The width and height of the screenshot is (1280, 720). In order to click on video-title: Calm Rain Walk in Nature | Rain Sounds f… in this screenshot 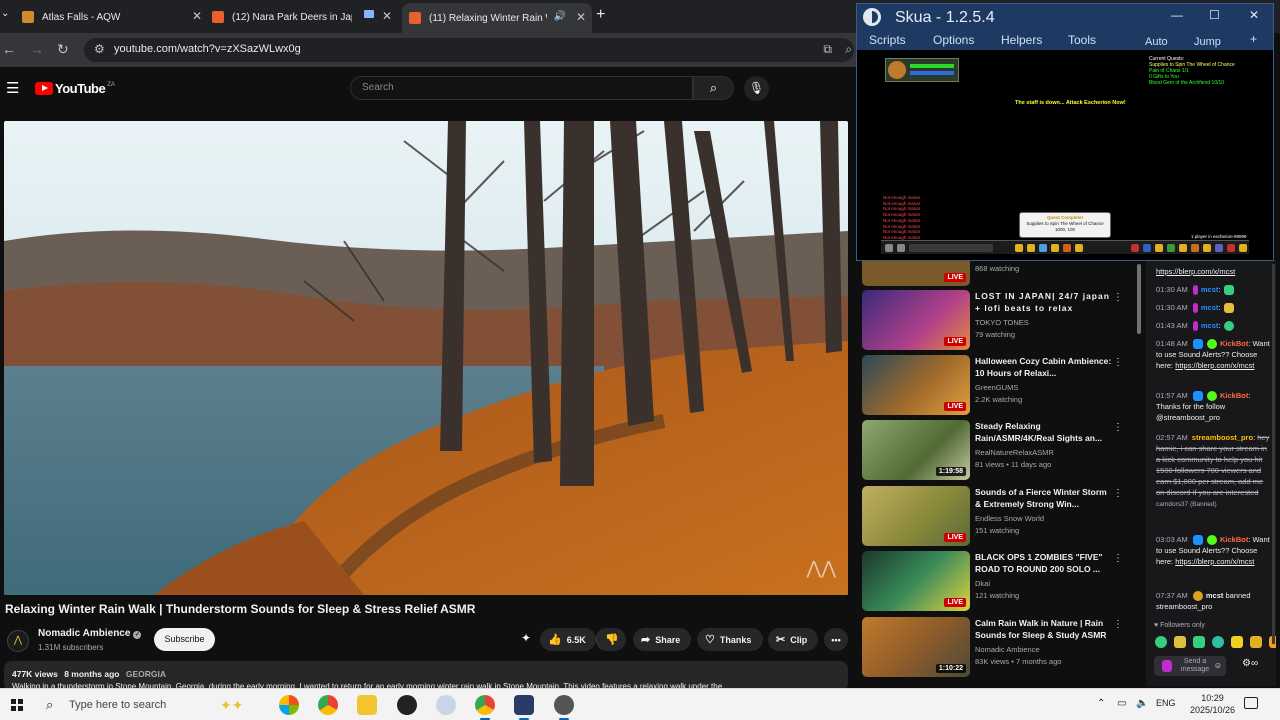, I will do `click(1044, 629)`.